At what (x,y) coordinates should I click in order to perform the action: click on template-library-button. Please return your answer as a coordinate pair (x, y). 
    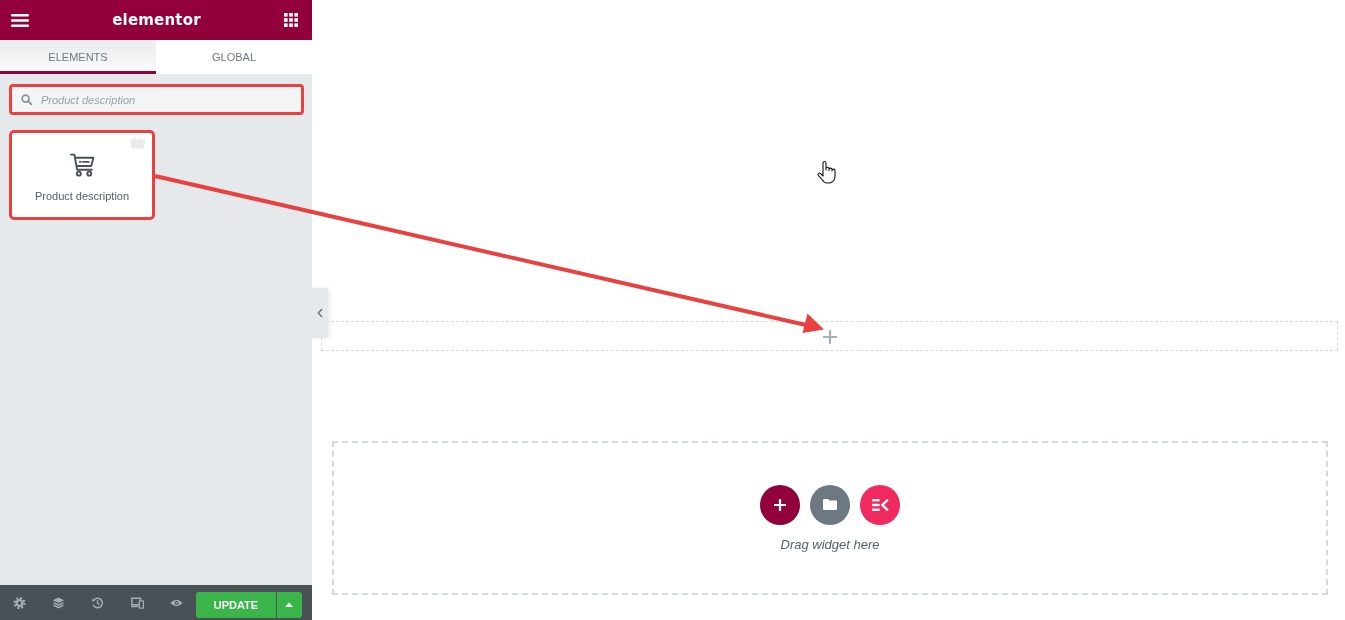
    Looking at the image, I should click on (830, 504).